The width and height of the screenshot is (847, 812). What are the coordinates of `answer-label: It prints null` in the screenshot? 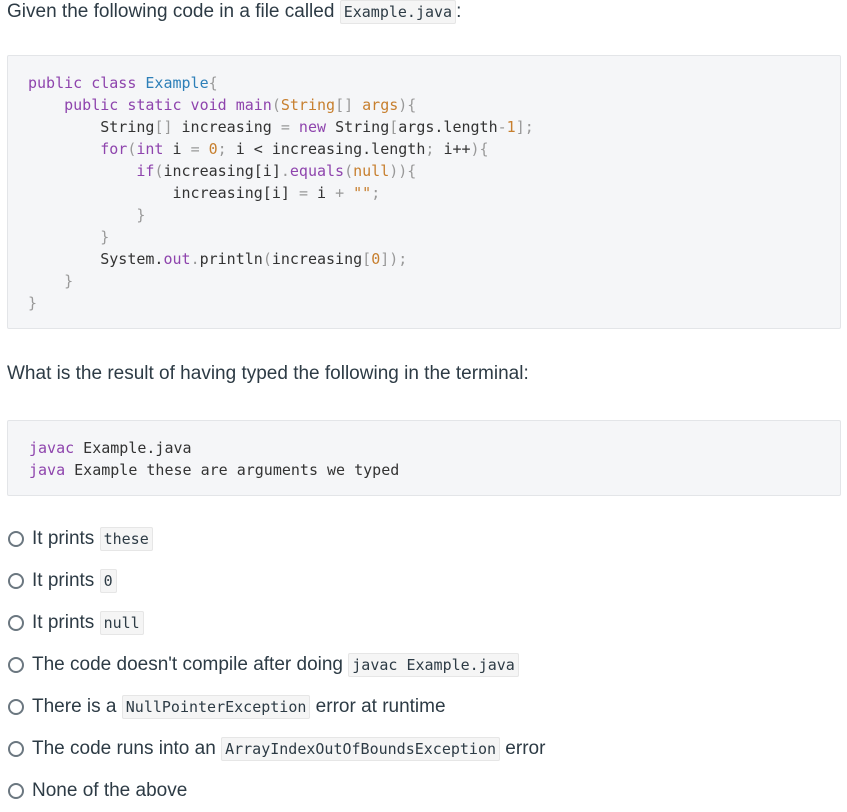 It's located at (88, 623).